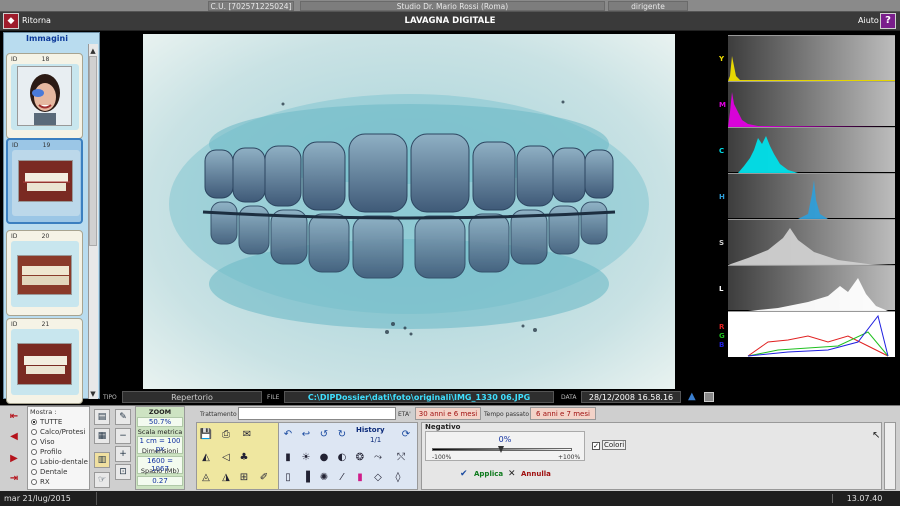  I want to click on flip-horizontal-icon: ◭, so click(206, 458).